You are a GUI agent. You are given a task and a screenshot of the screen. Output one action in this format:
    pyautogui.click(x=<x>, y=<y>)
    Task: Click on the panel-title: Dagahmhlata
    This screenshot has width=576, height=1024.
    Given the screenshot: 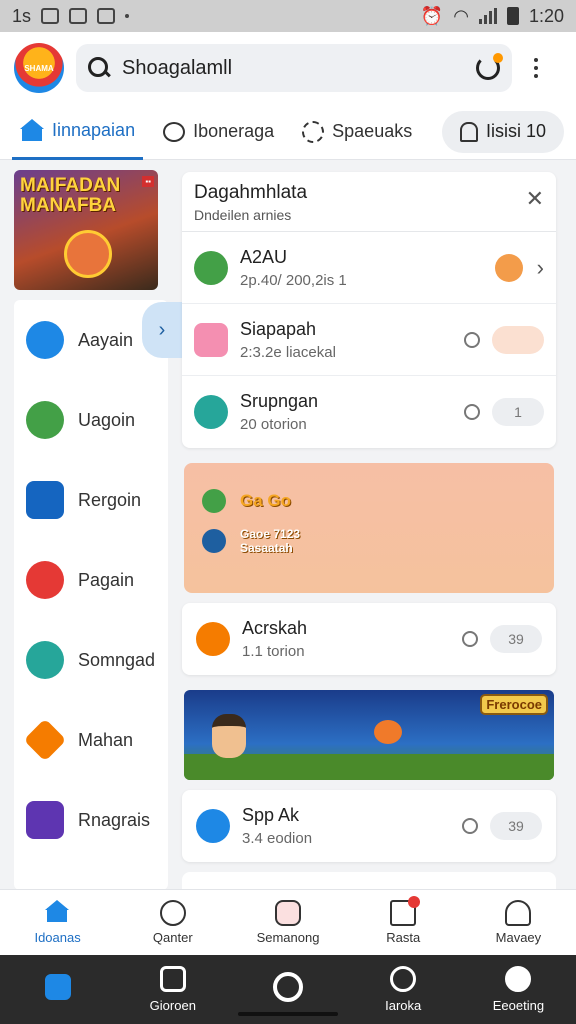 What is the action you would take?
    pyautogui.click(x=251, y=192)
    